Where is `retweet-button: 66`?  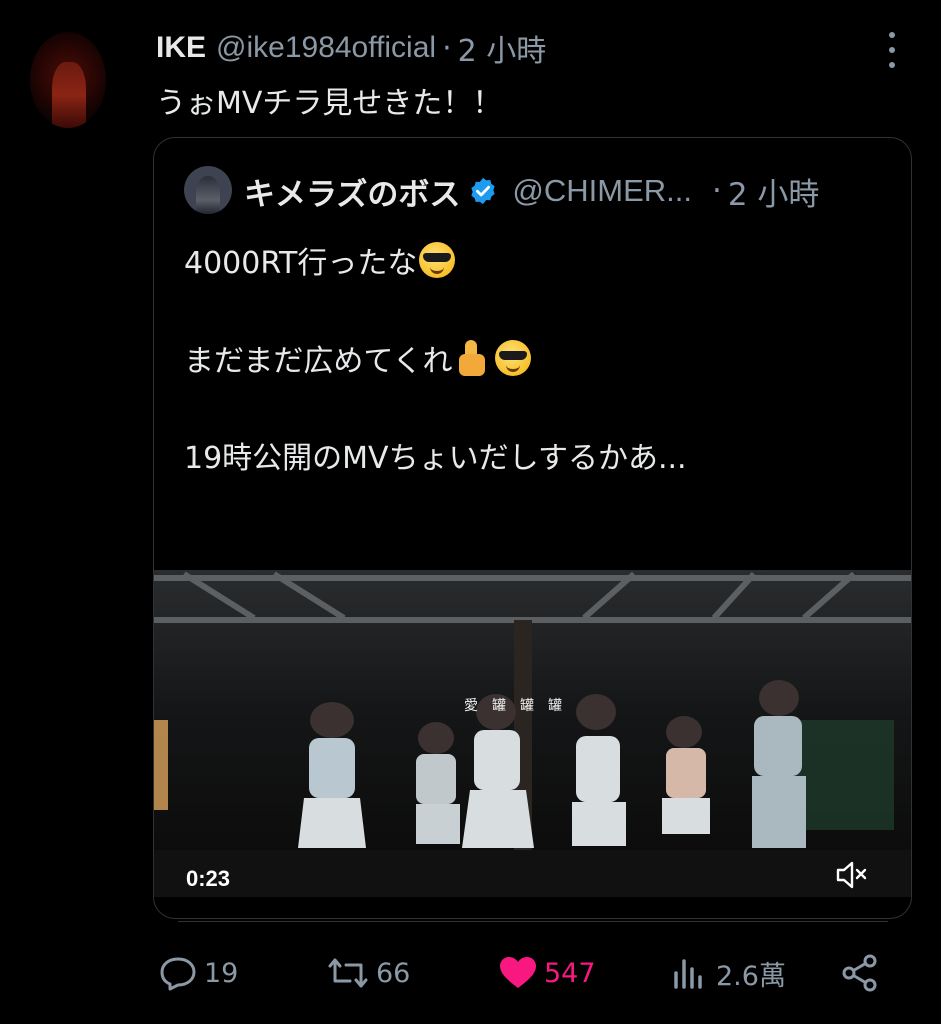
retweet-button: 66 is located at coordinates (368, 973).